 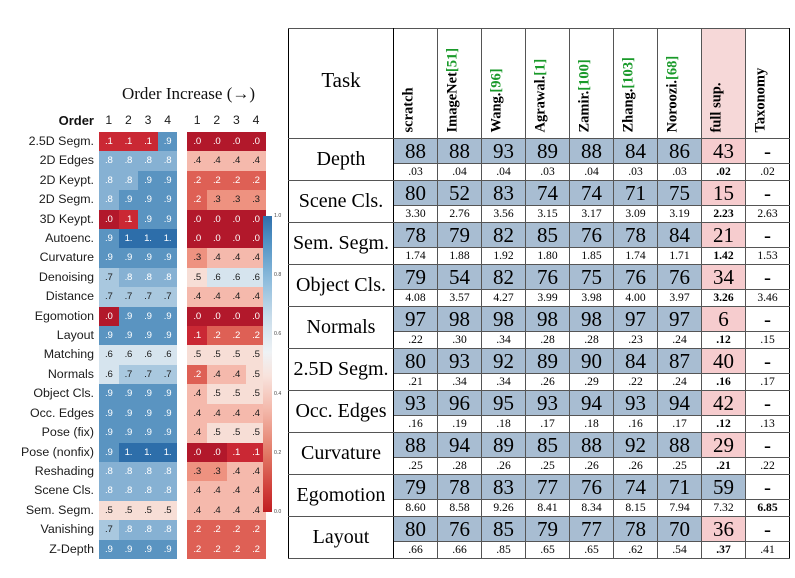 I want to click on column-header-label: scratch, so click(x=408, y=109).